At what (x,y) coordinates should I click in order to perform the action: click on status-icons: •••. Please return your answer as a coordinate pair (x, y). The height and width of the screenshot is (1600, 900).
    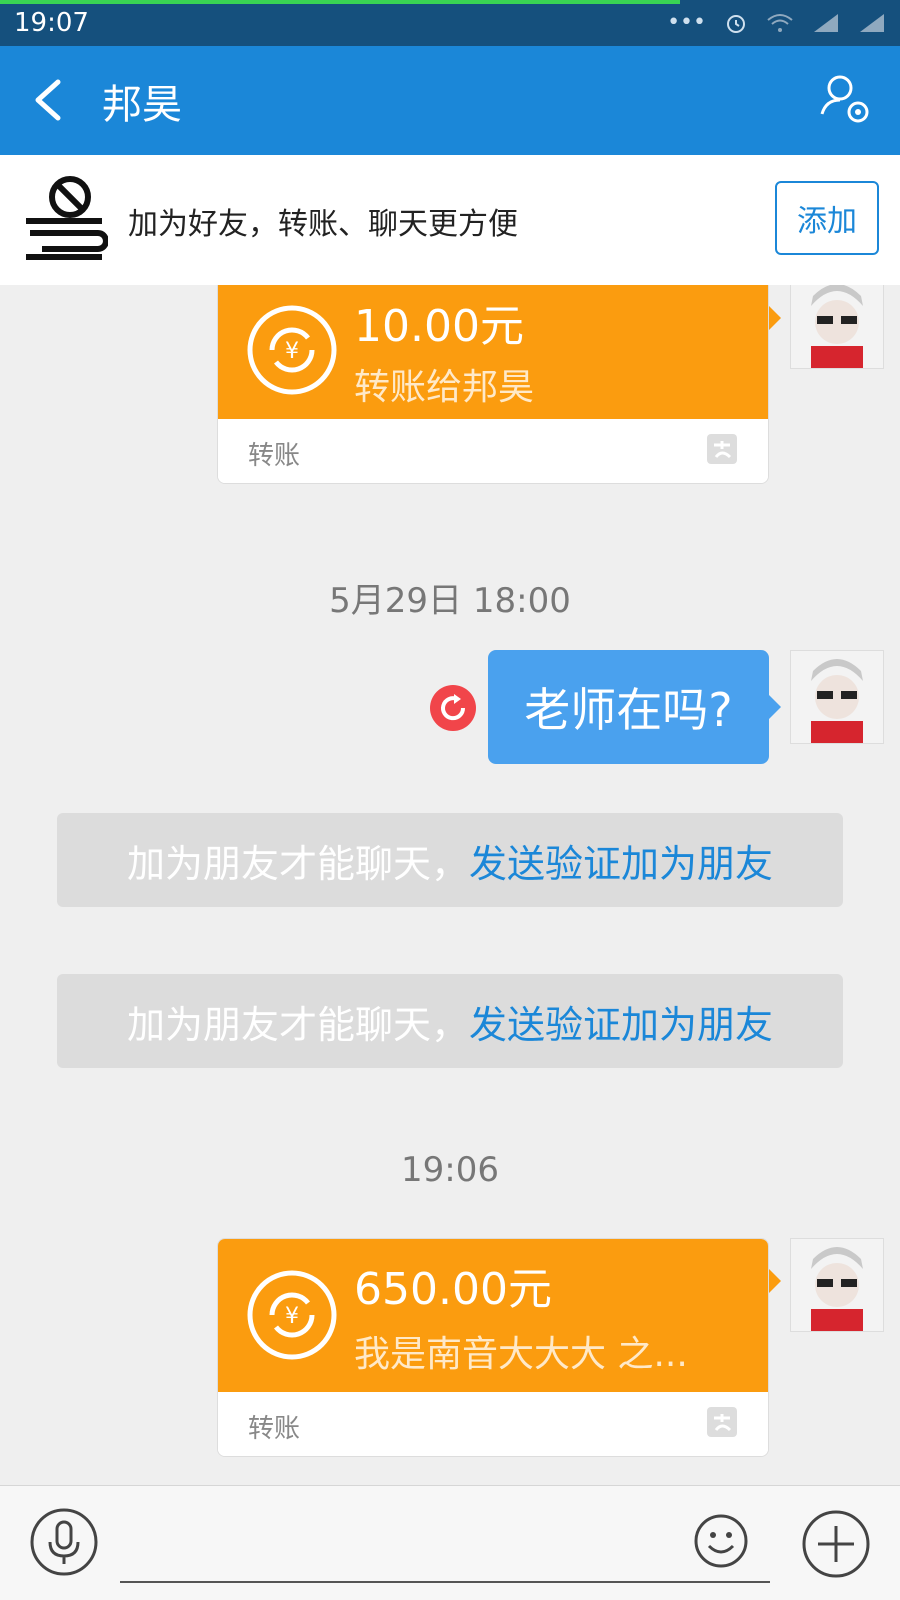
    Looking at the image, I should click on (776, 22).